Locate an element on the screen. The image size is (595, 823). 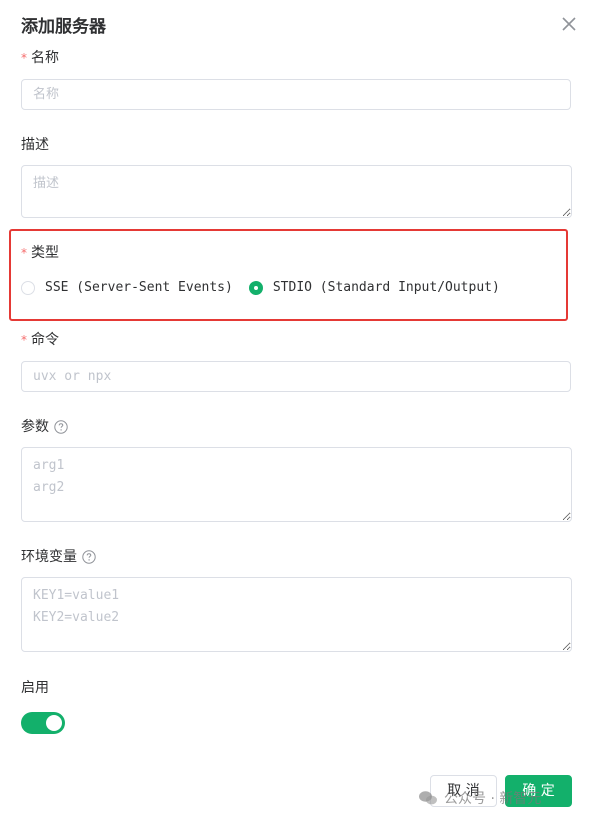
type-label: * 类型 is located at coordinates (40, 253).